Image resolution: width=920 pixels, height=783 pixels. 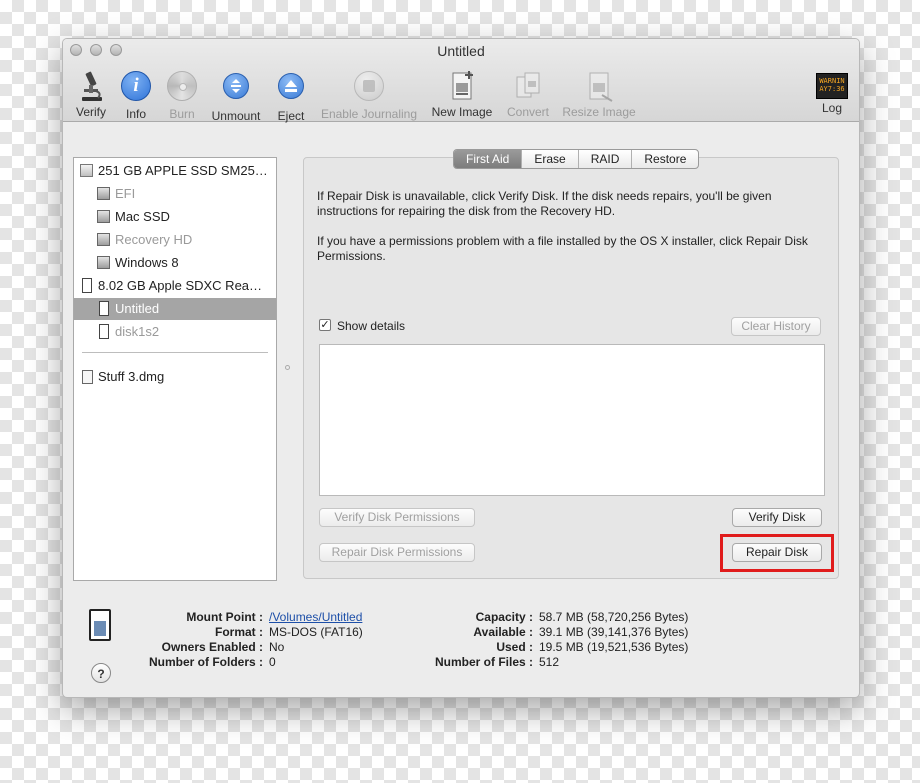 I want to click on tab-restore: Restore, so click(x=665, y=159).